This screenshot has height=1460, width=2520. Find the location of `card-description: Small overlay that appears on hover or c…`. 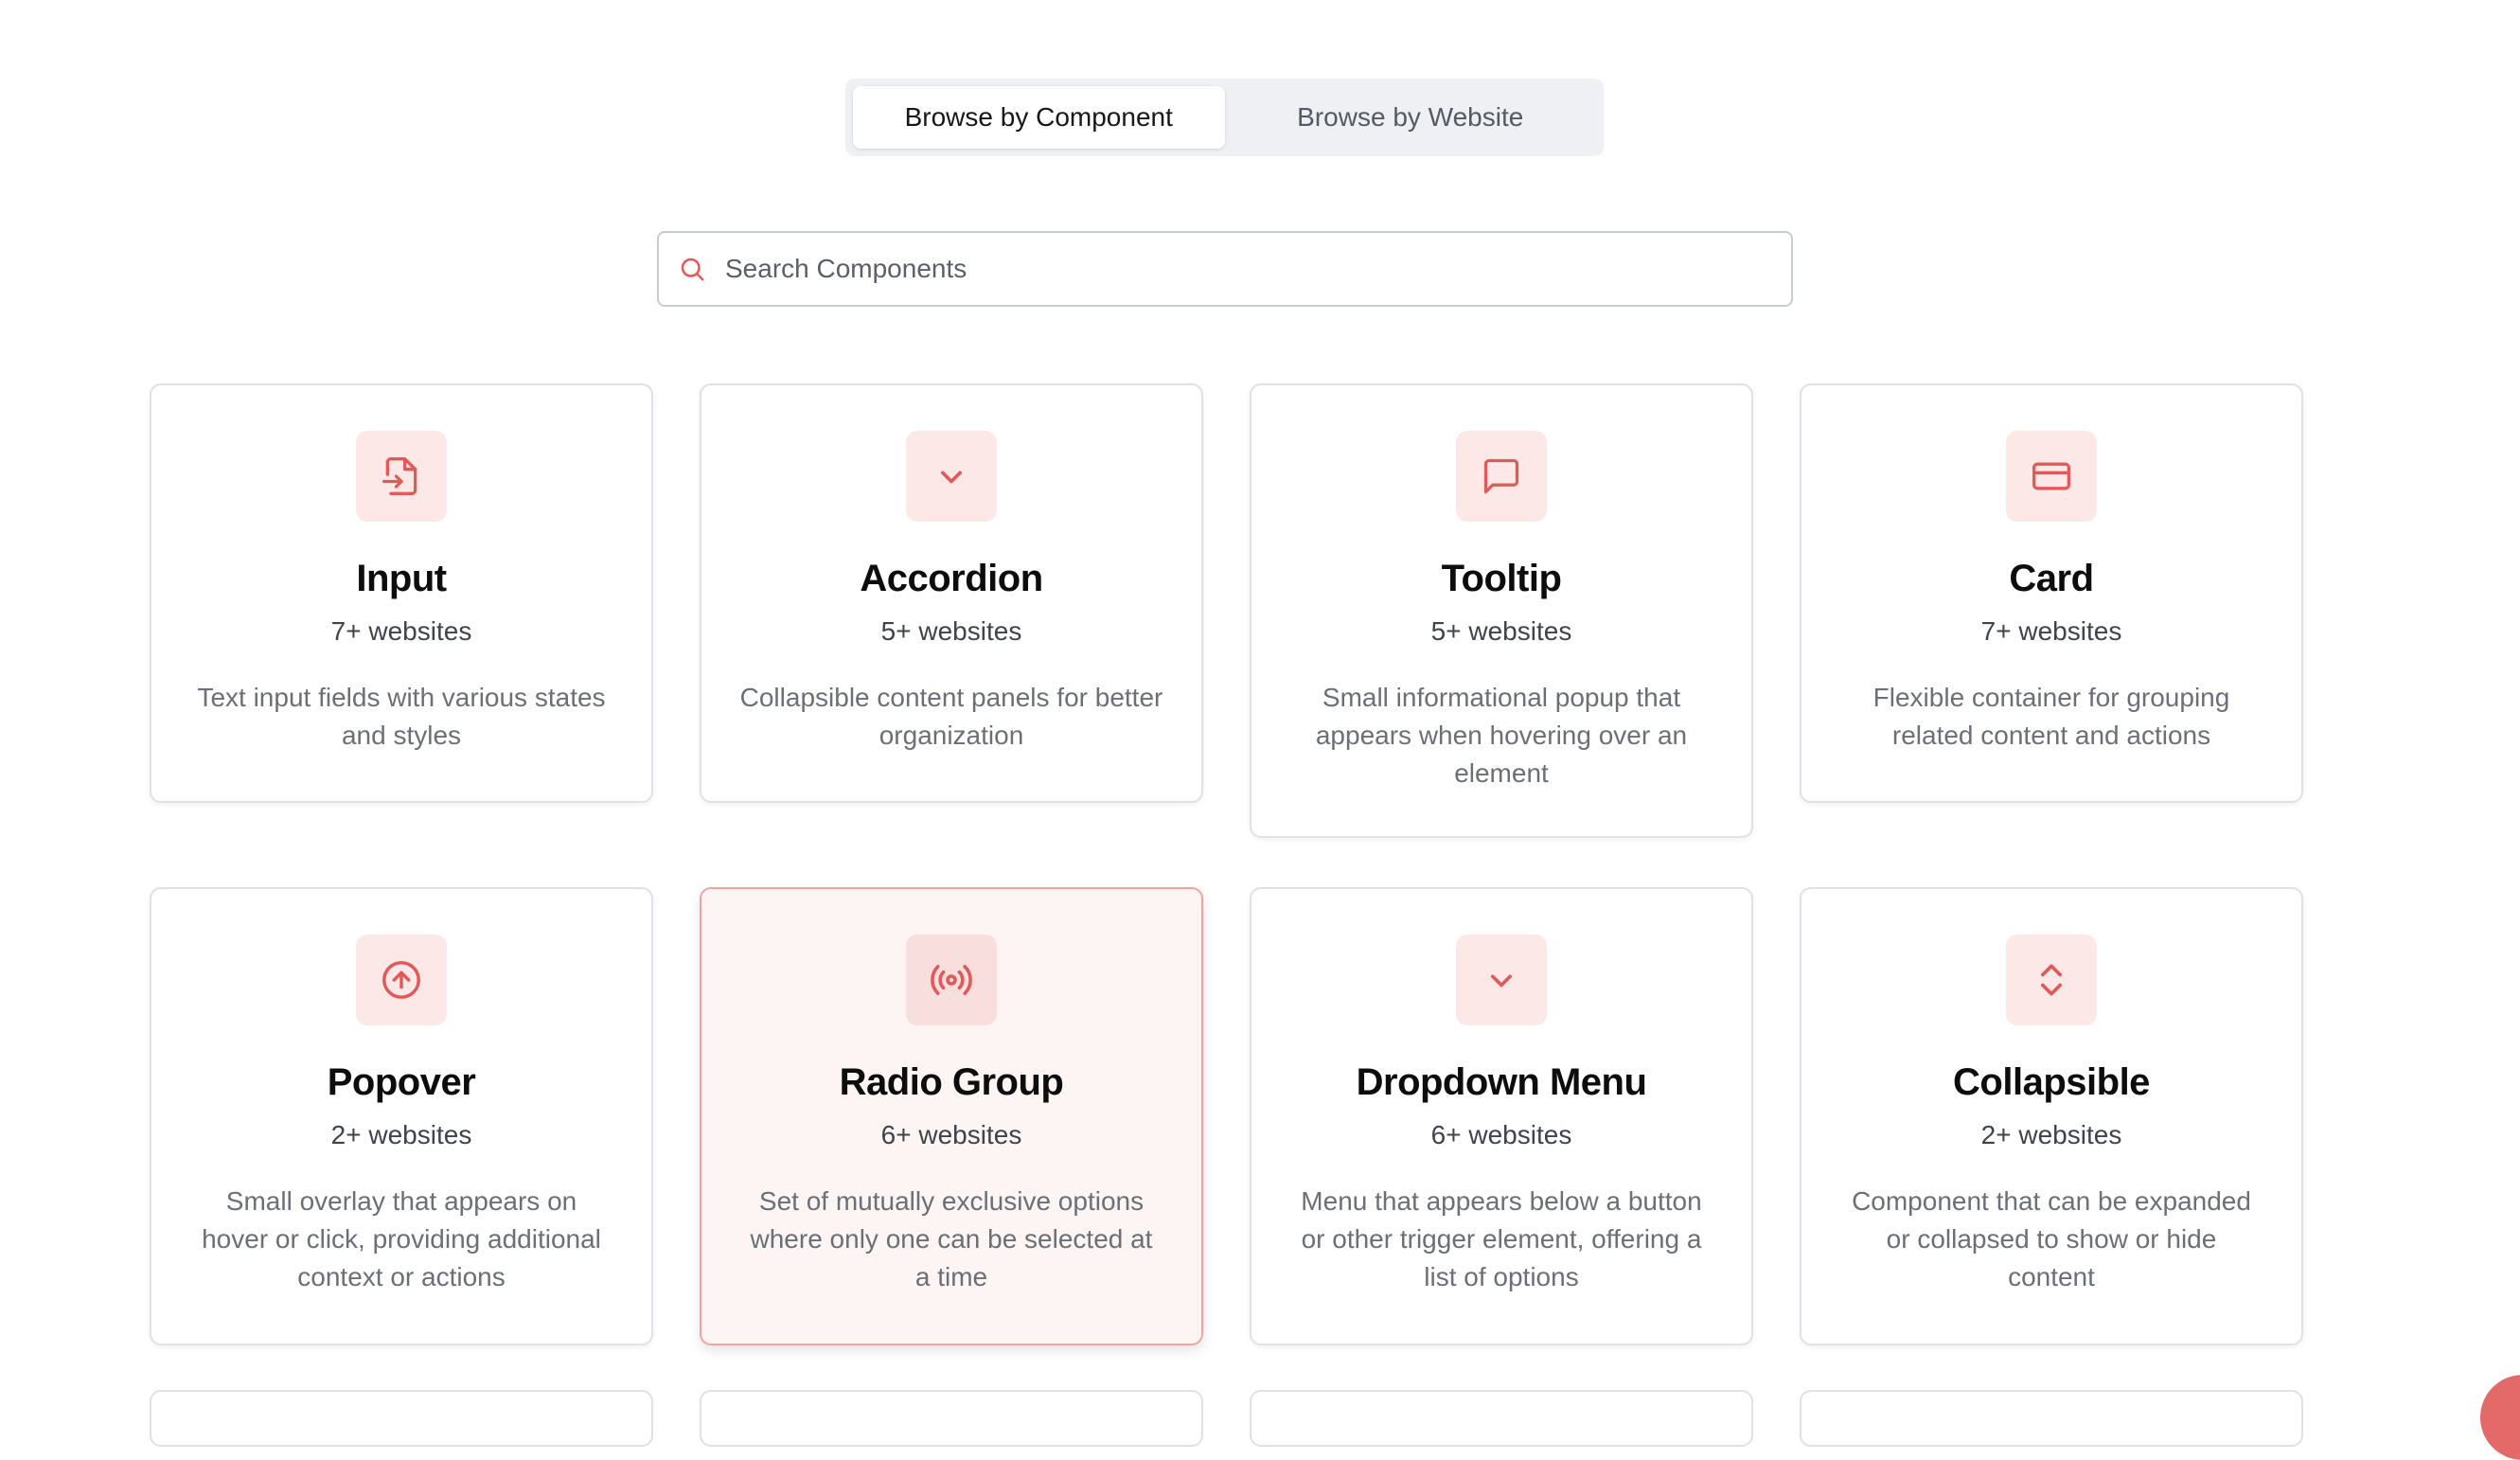

card-description: Small overlay that appears on hover or c… is located at coordinates (401, 1238).